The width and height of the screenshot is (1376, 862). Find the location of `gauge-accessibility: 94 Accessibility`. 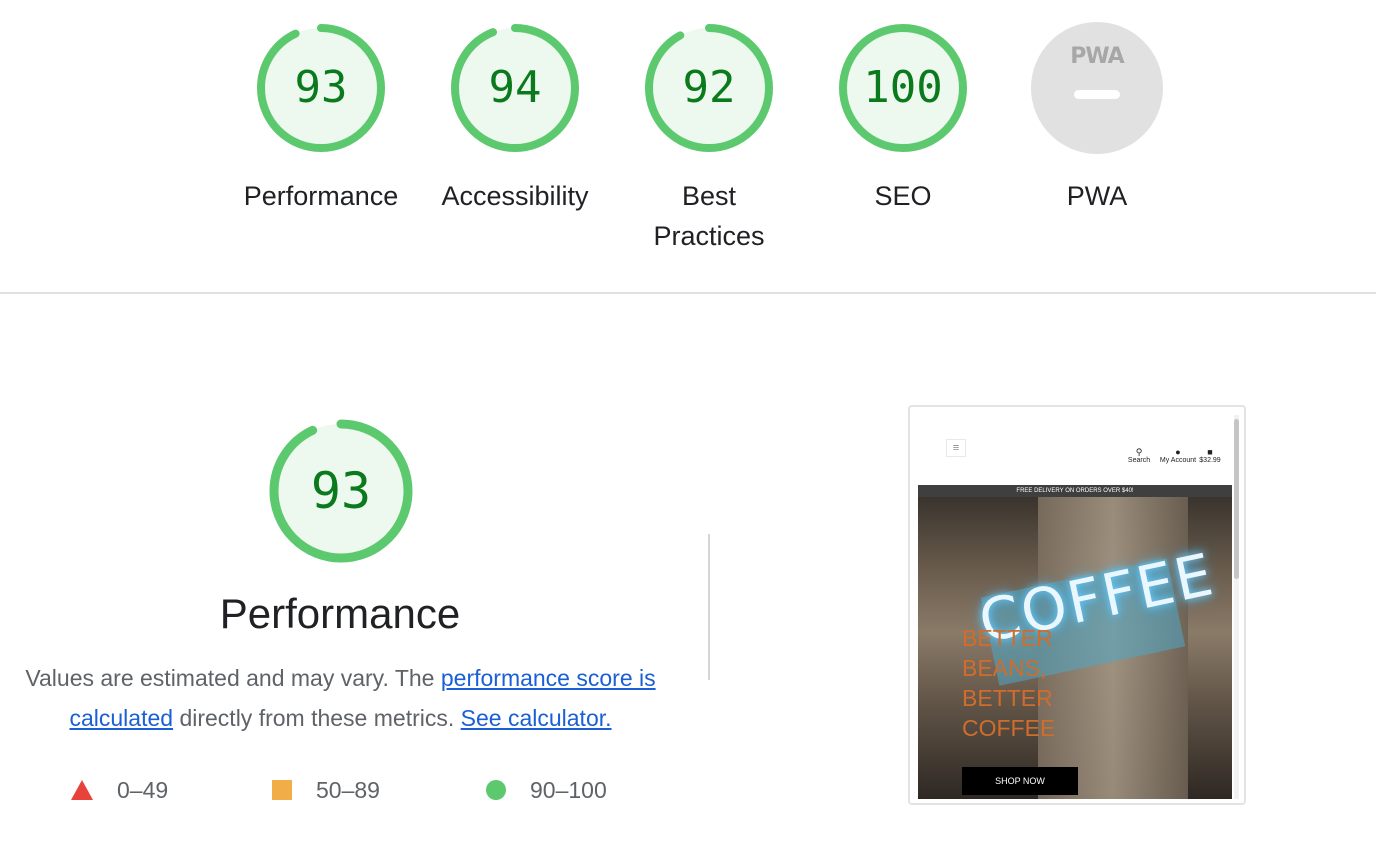

gauge-accessibility: 94 Accessibility is located at coordinates (515, 108).